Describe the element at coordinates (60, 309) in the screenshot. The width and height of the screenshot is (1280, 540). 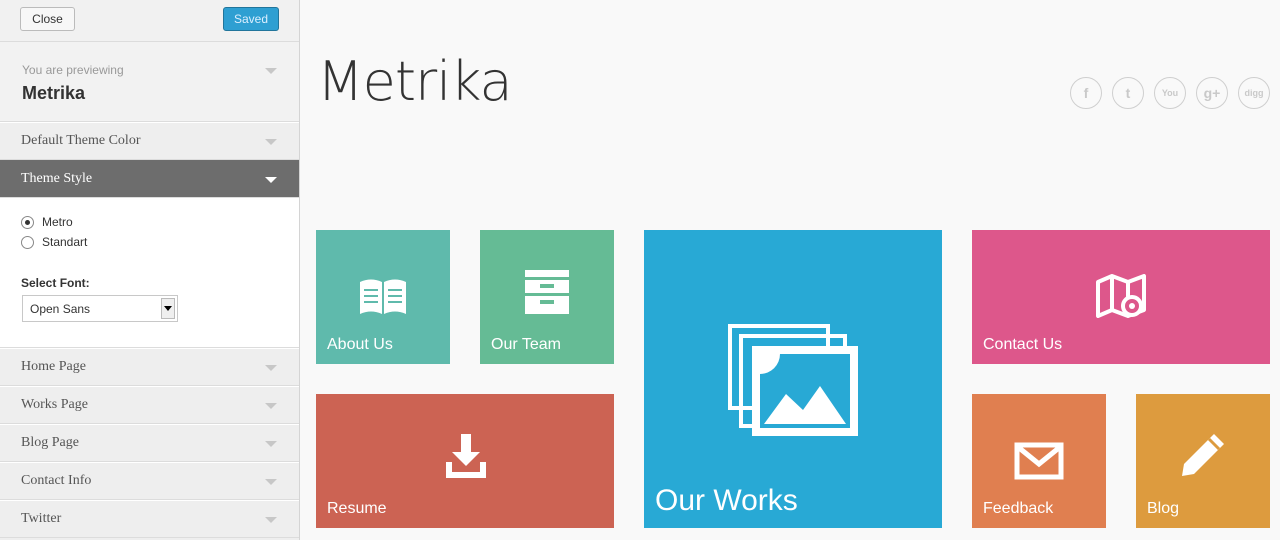
I see `font-select-value: Open Sans` at that location.